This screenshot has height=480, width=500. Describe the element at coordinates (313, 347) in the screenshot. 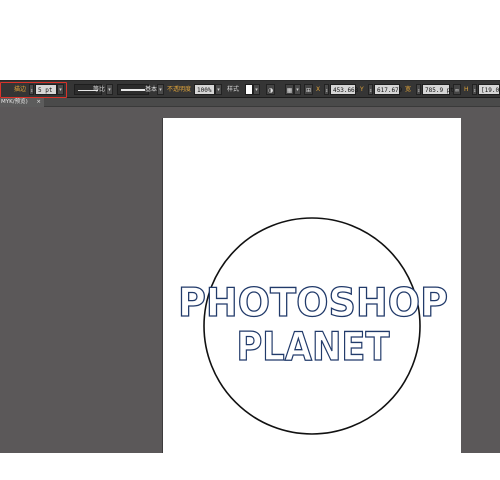

I see `art-text-line-2: PLANET` at that location.